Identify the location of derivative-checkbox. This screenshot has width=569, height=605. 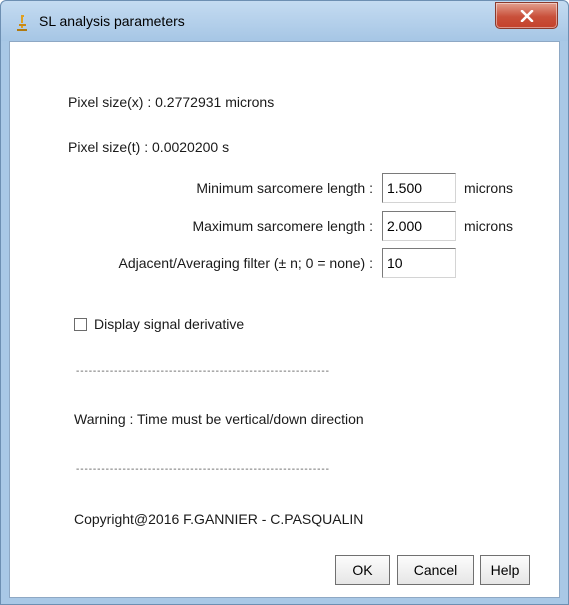
(80, 324).